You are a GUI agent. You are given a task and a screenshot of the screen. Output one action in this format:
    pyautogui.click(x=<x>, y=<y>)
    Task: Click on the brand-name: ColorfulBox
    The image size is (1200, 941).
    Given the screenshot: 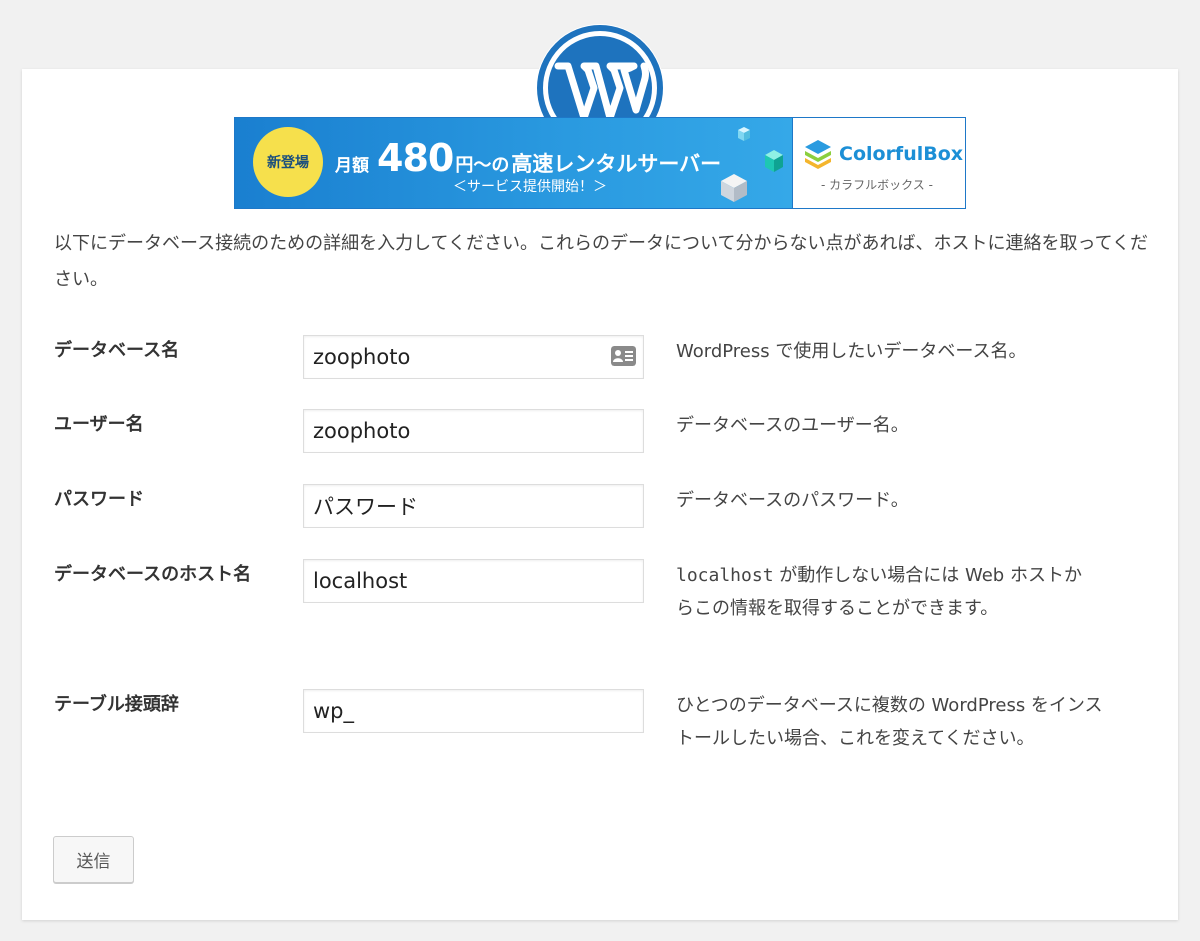 What is the action you would take?
    pyautogui.click(x=901, y=154)
    